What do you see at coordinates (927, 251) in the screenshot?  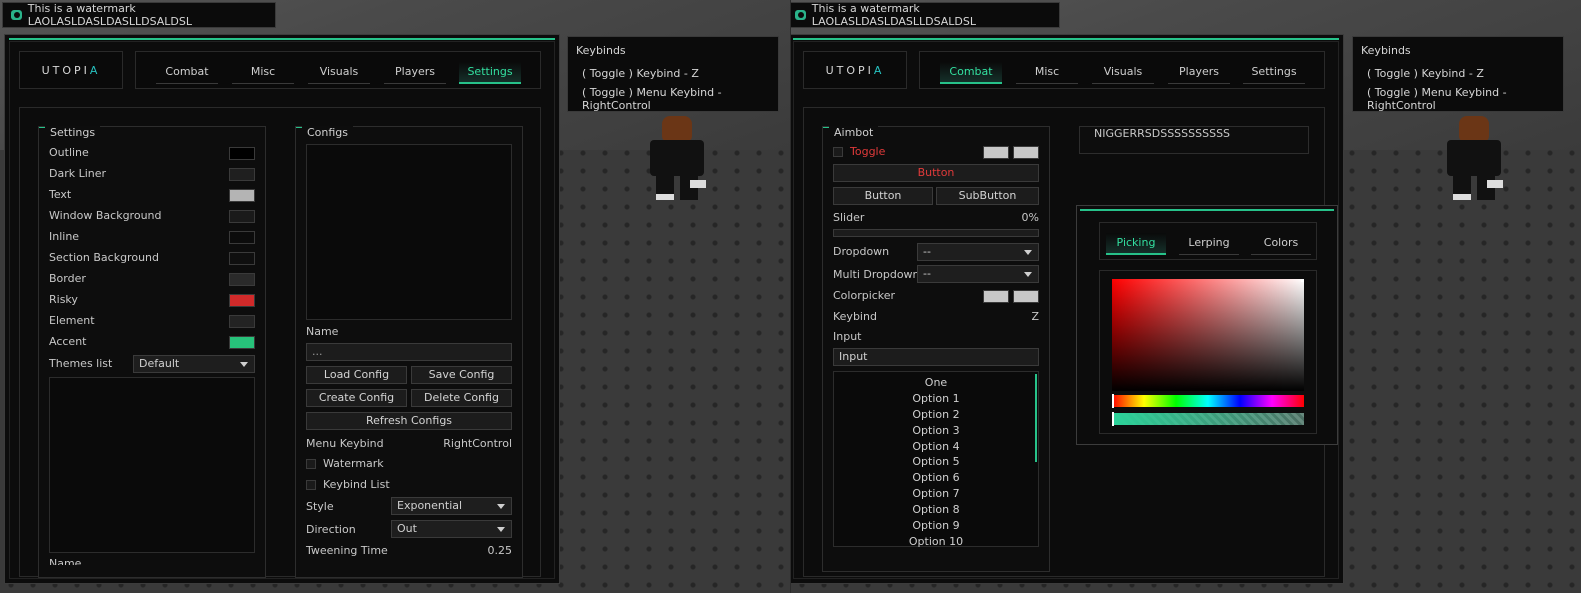 I see `dropdown-value: --` at bounding box center [927, 251].